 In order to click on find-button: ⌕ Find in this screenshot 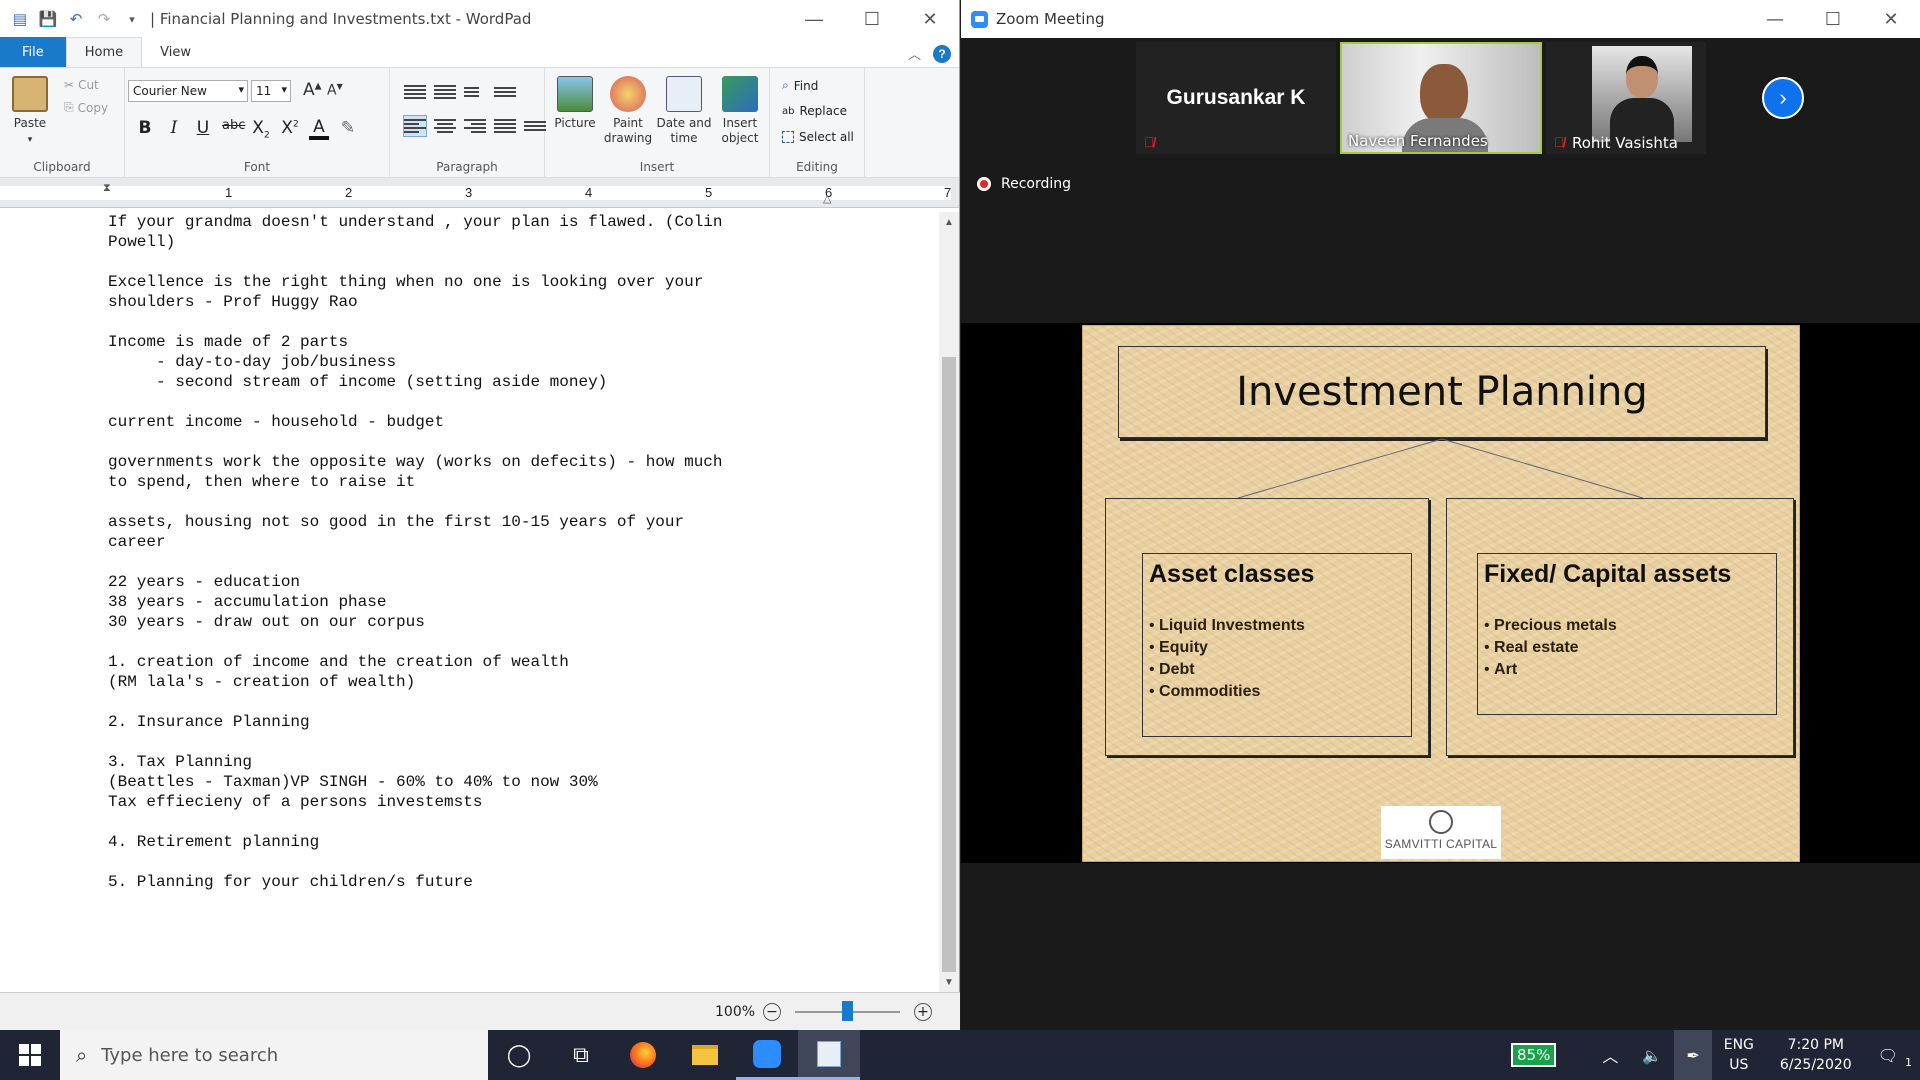, I will do `click(800, 85)`.